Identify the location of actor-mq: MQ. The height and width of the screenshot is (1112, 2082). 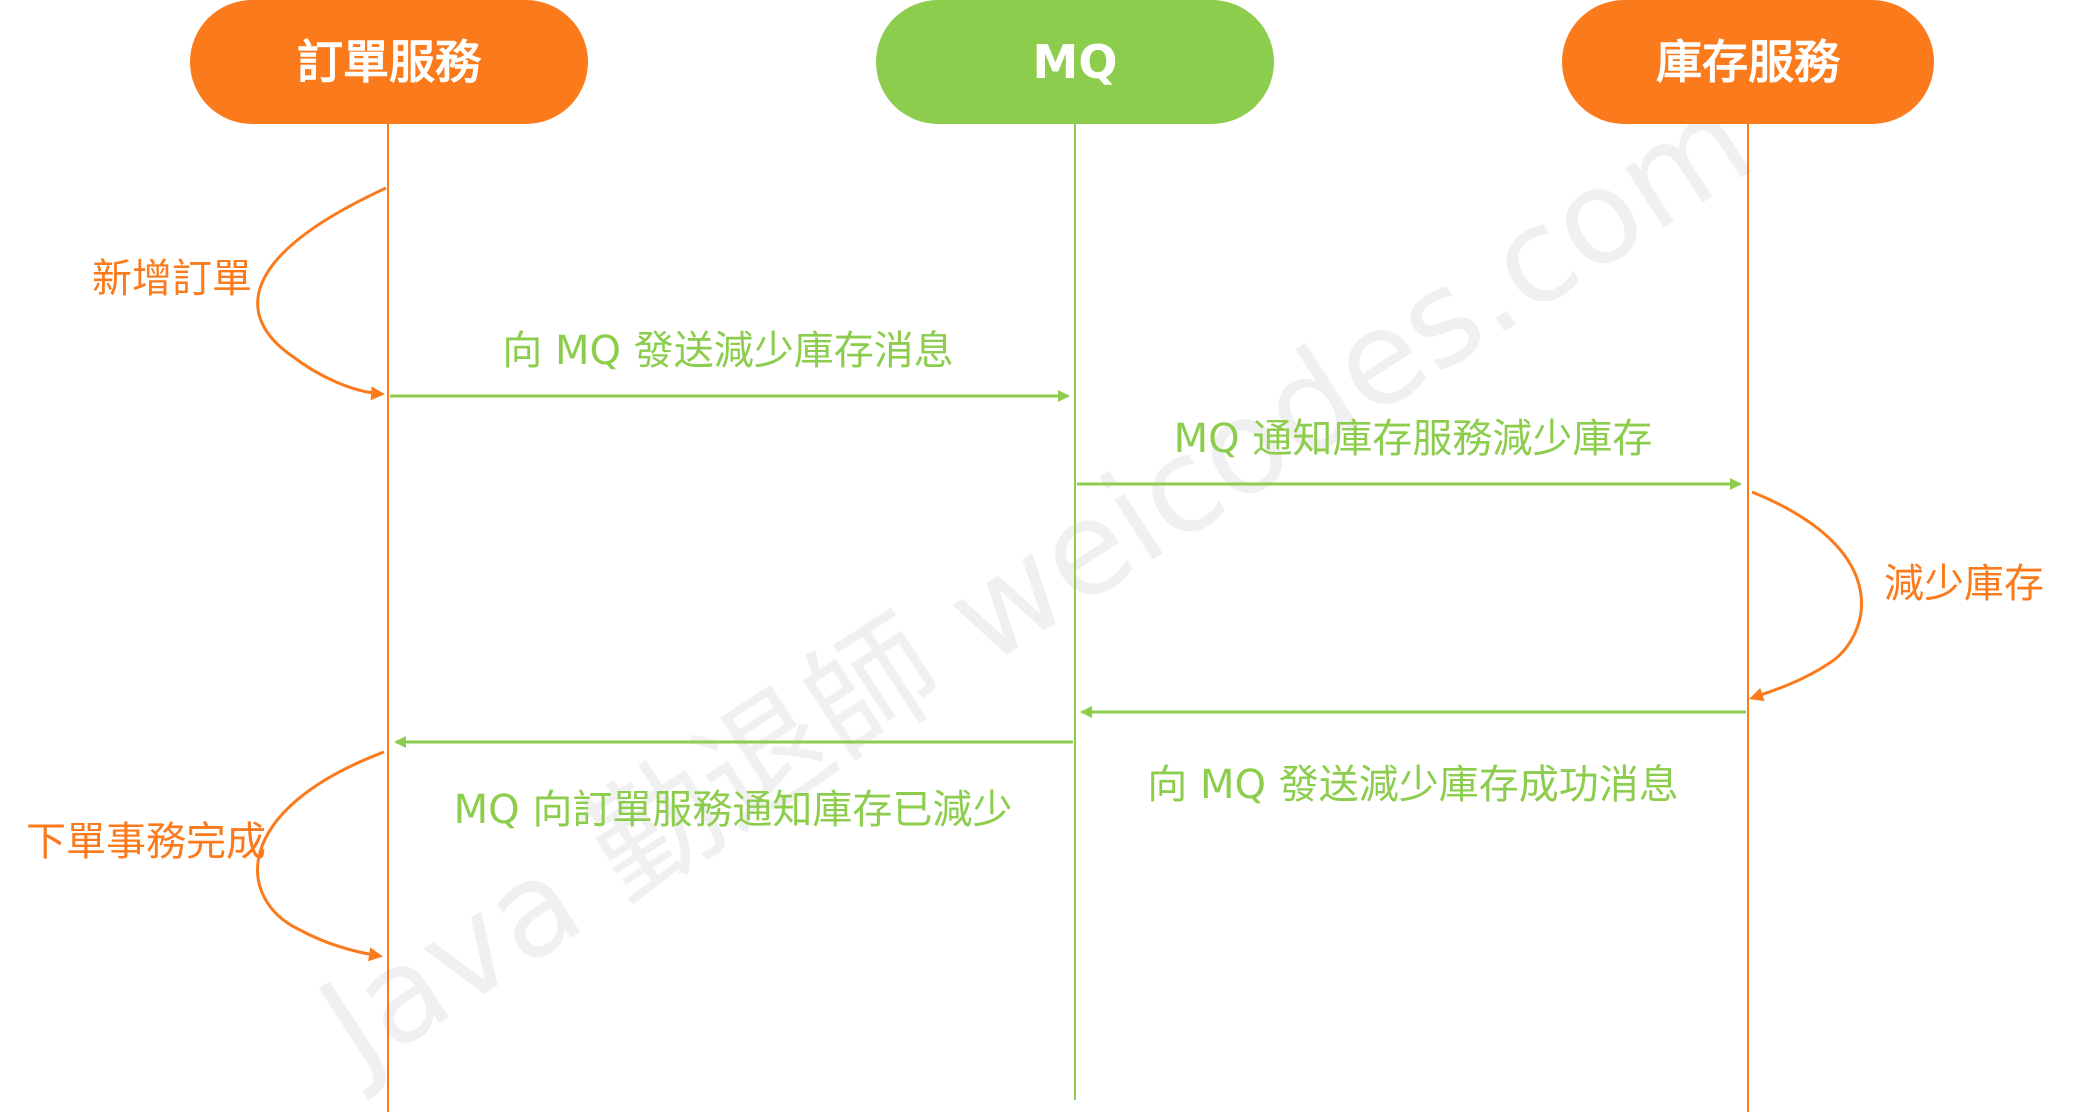
(1075, 62).